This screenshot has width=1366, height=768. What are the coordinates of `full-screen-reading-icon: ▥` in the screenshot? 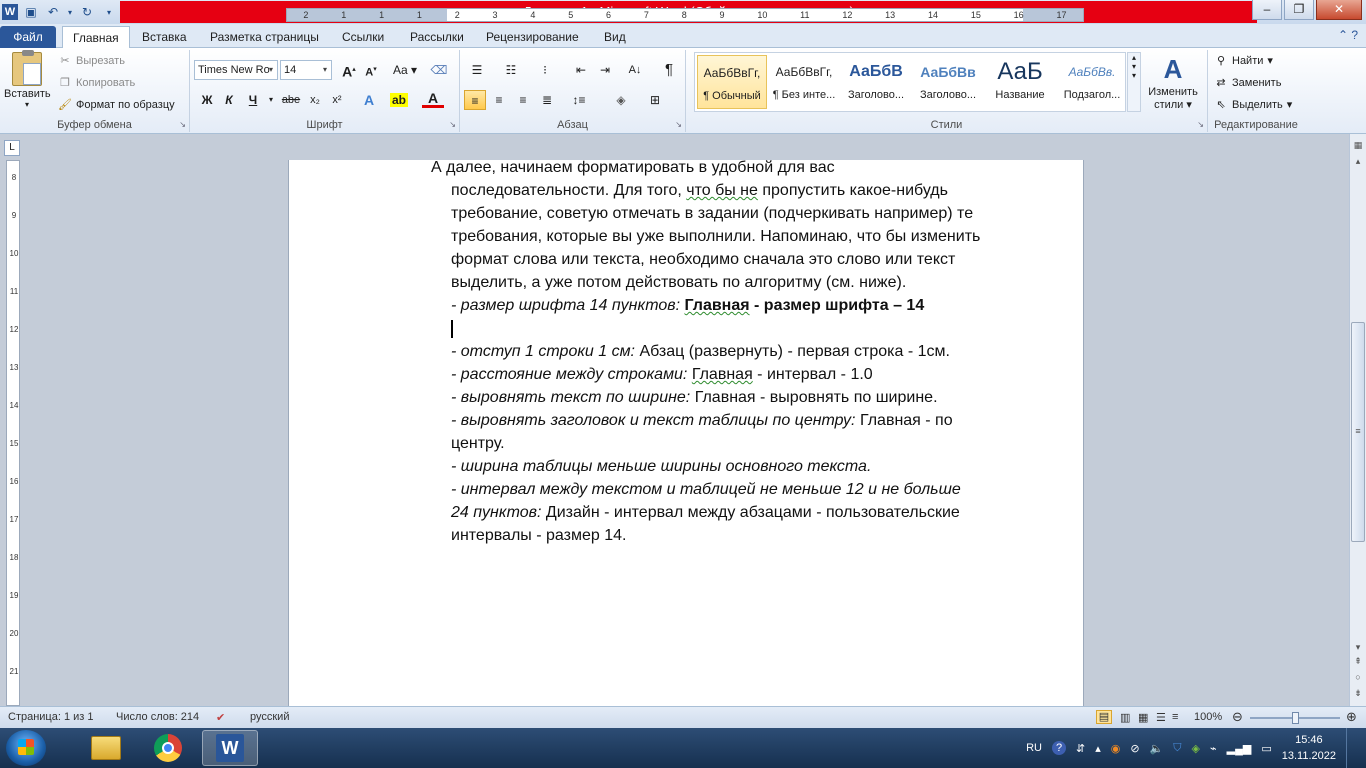 It's located at (1125, 717).